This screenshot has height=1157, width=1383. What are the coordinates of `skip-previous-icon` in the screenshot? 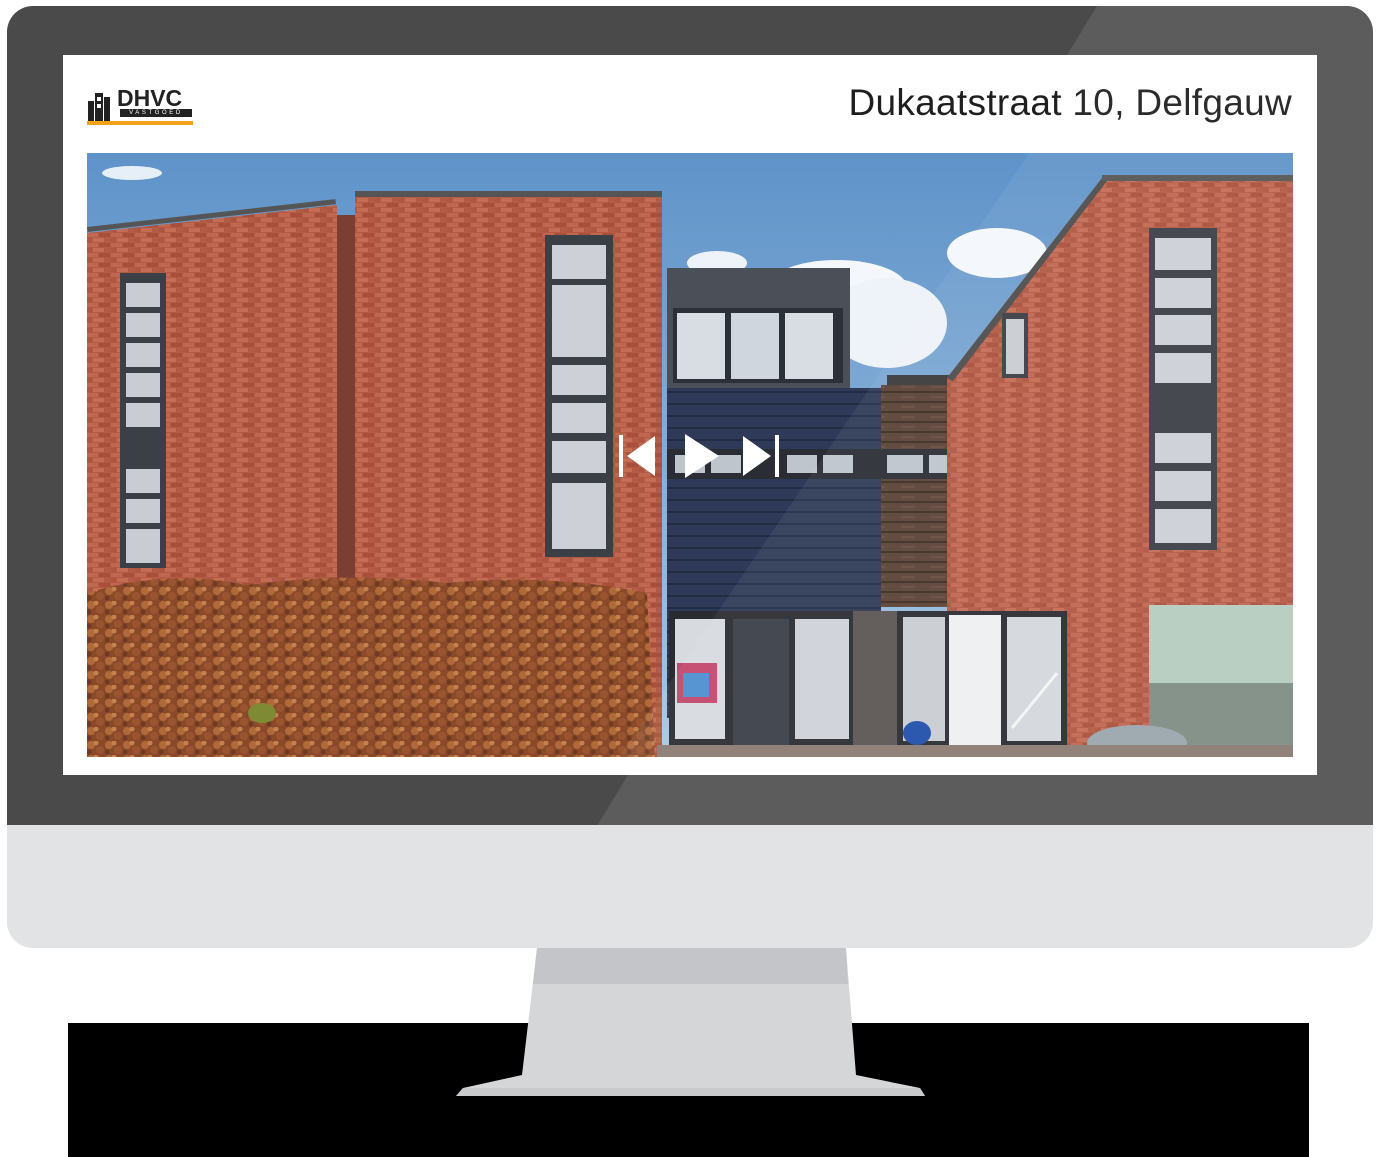 It's located at (637, 456).